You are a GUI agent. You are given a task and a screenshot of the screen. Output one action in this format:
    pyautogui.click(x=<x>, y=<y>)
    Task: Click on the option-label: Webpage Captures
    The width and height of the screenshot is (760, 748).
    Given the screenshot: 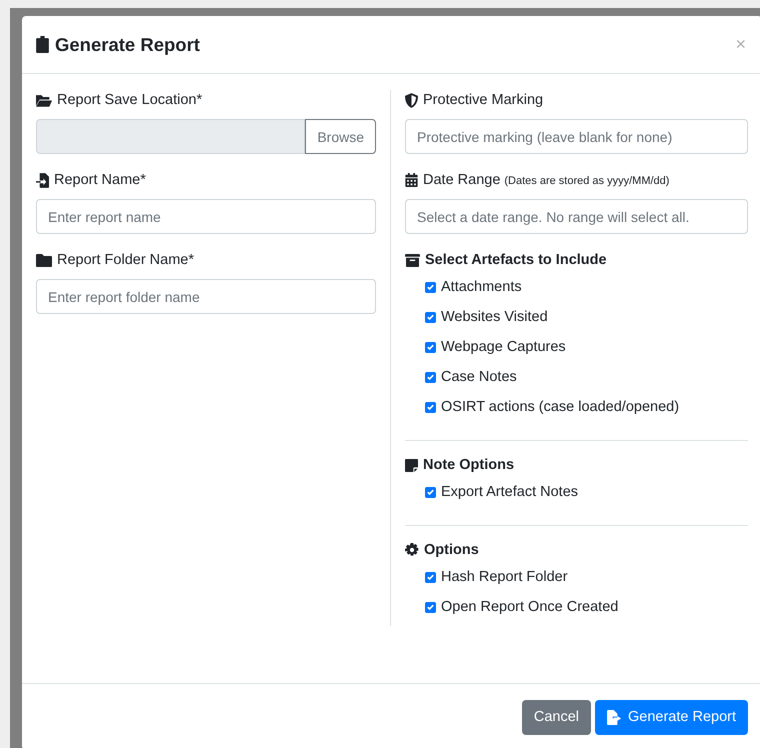 What is the action you would take?
    pyautogui.click(x=503, y=347)
    